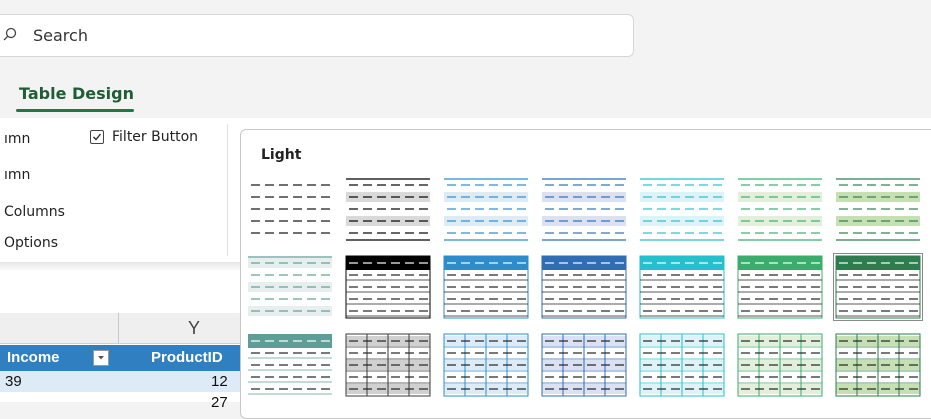 The width and height of the screenshot is (931, 419). I want to click on filter-dropdown-button, so click(101, 358).